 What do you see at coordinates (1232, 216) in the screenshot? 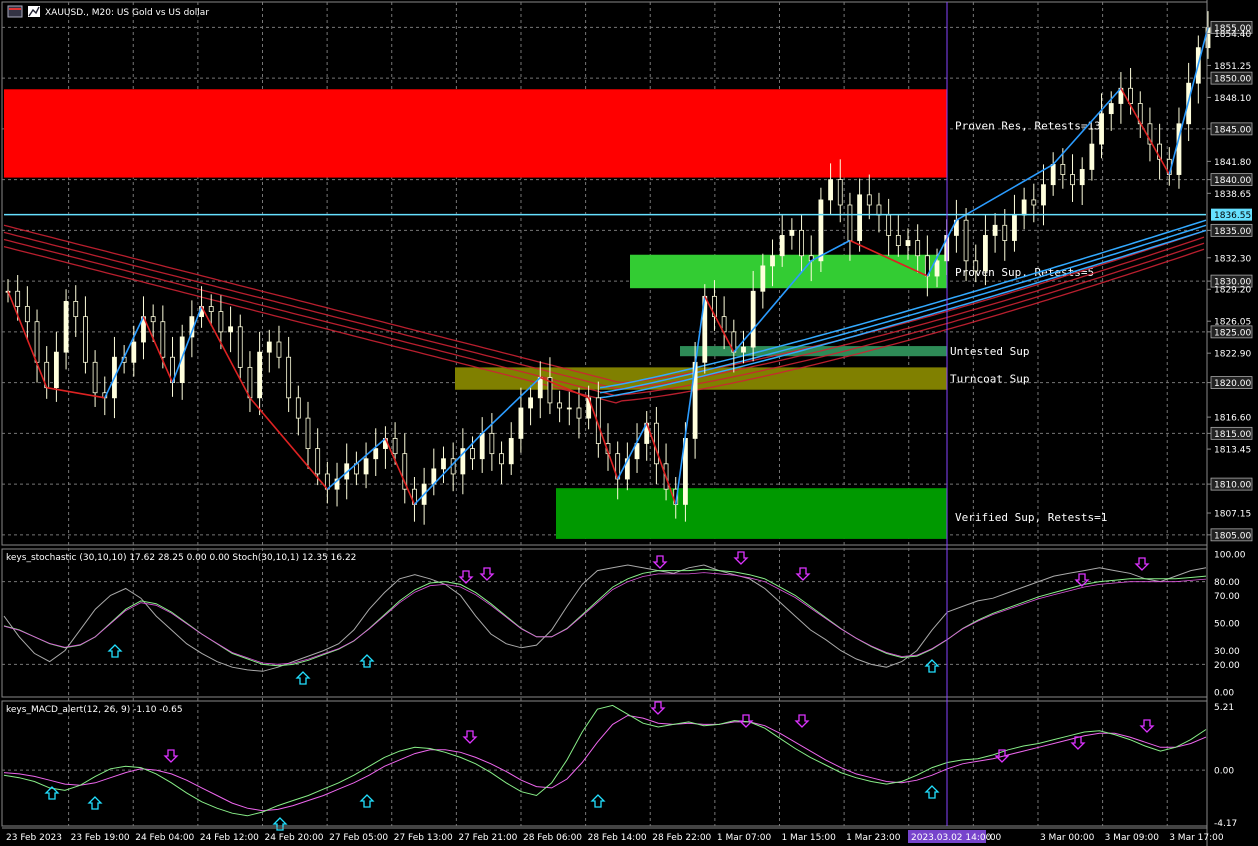
I see `crosshair-price-label: 1836.55` at bounding box center [1232, 216].